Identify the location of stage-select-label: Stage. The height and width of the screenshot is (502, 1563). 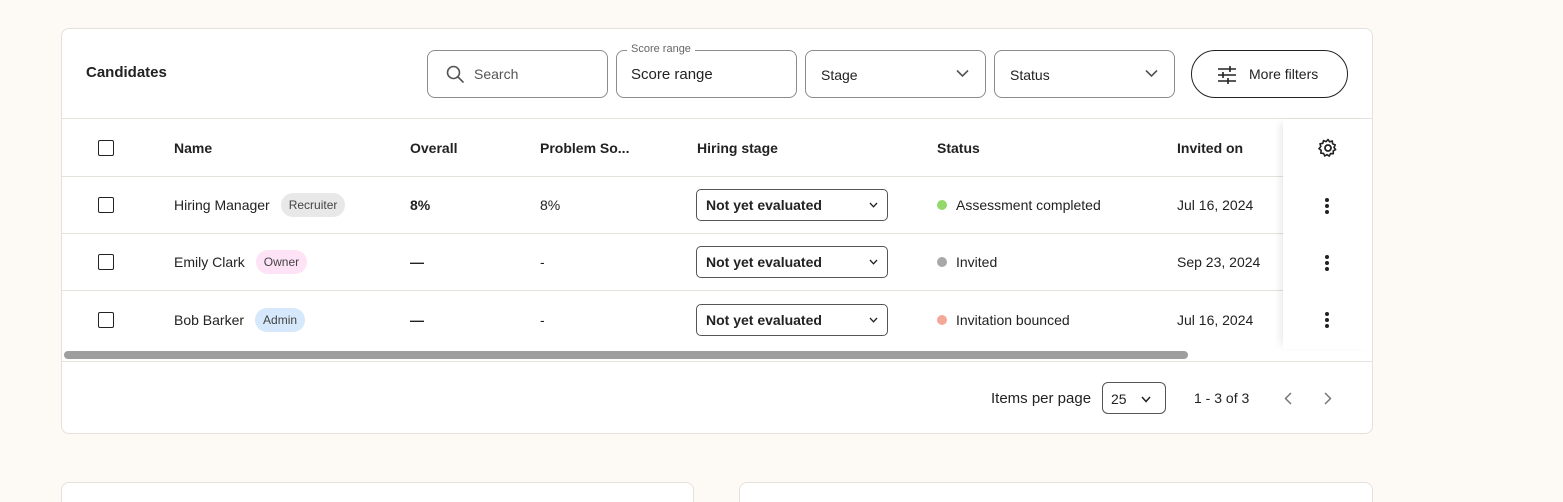
(839, 75).